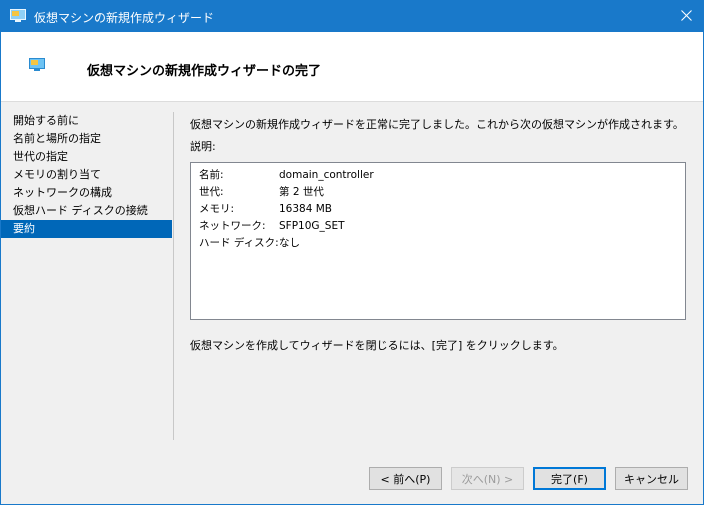 This screenshot has height=505, width=704. I want to click on summary-value: 16384 MB, so click(306, 209).